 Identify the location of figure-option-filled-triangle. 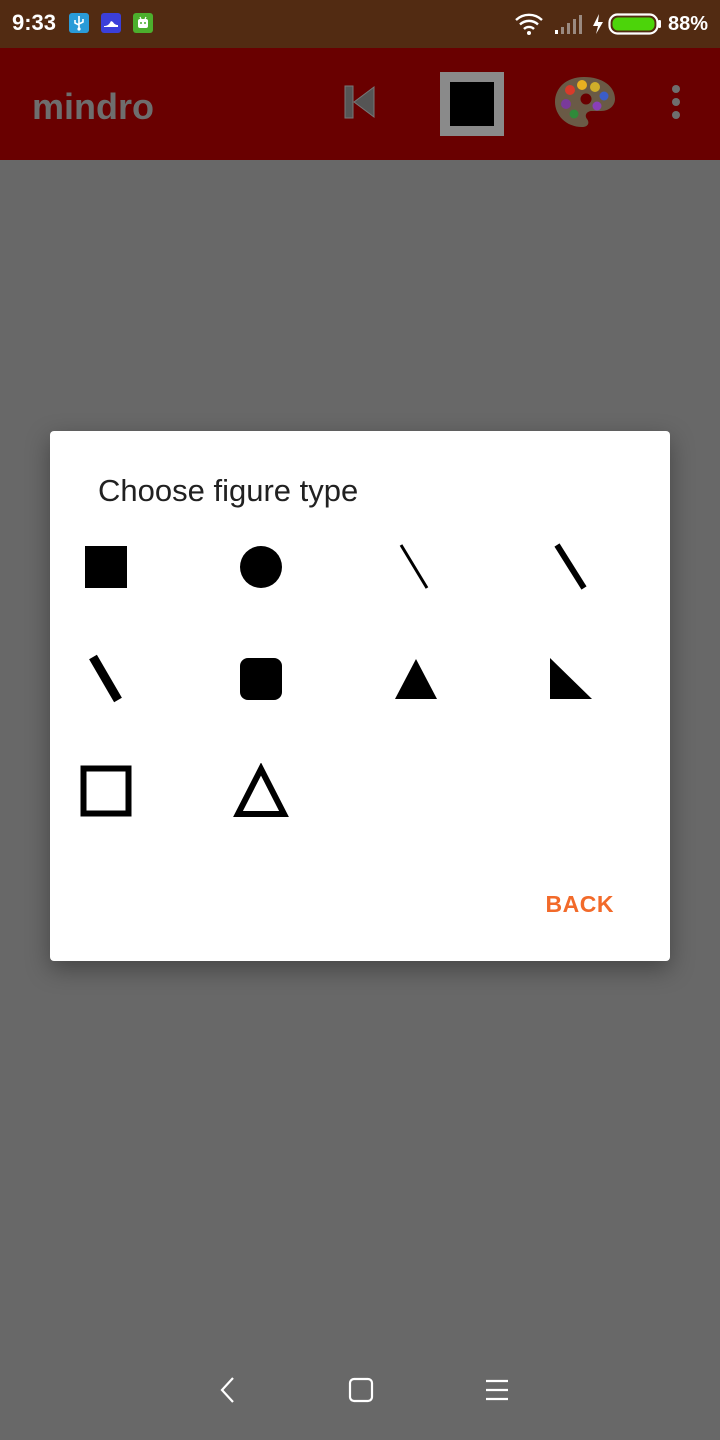
(416, 681).